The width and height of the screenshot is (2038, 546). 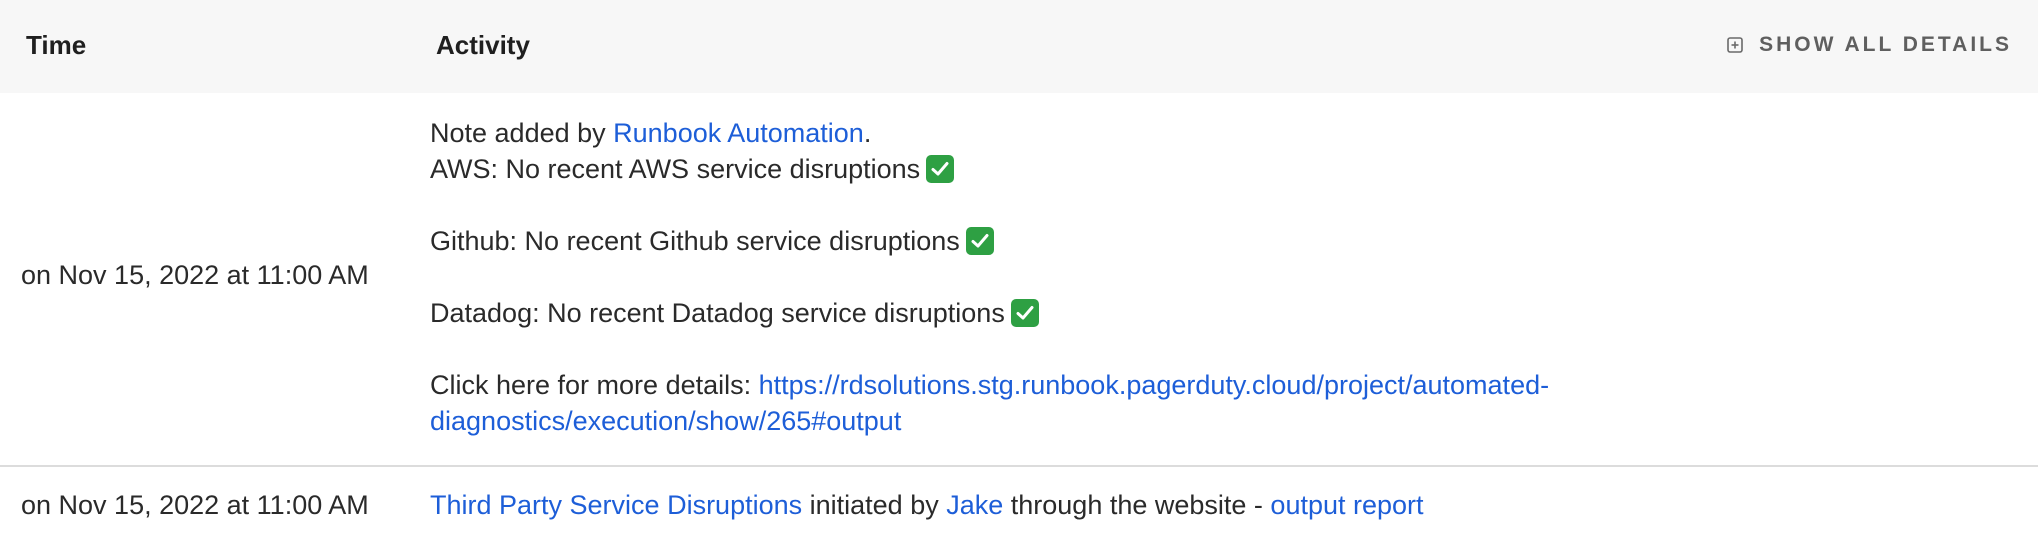 I want to click on time-column-header: Time, so click(x=56, y=45).